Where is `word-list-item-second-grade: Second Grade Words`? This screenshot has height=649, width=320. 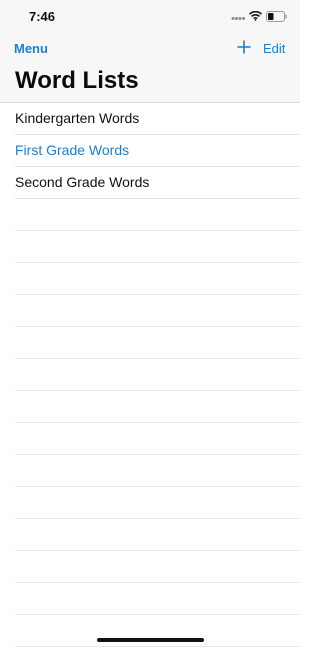 word-list-item-second-grade: Second Grade Words is located at coordinates (157, 183).